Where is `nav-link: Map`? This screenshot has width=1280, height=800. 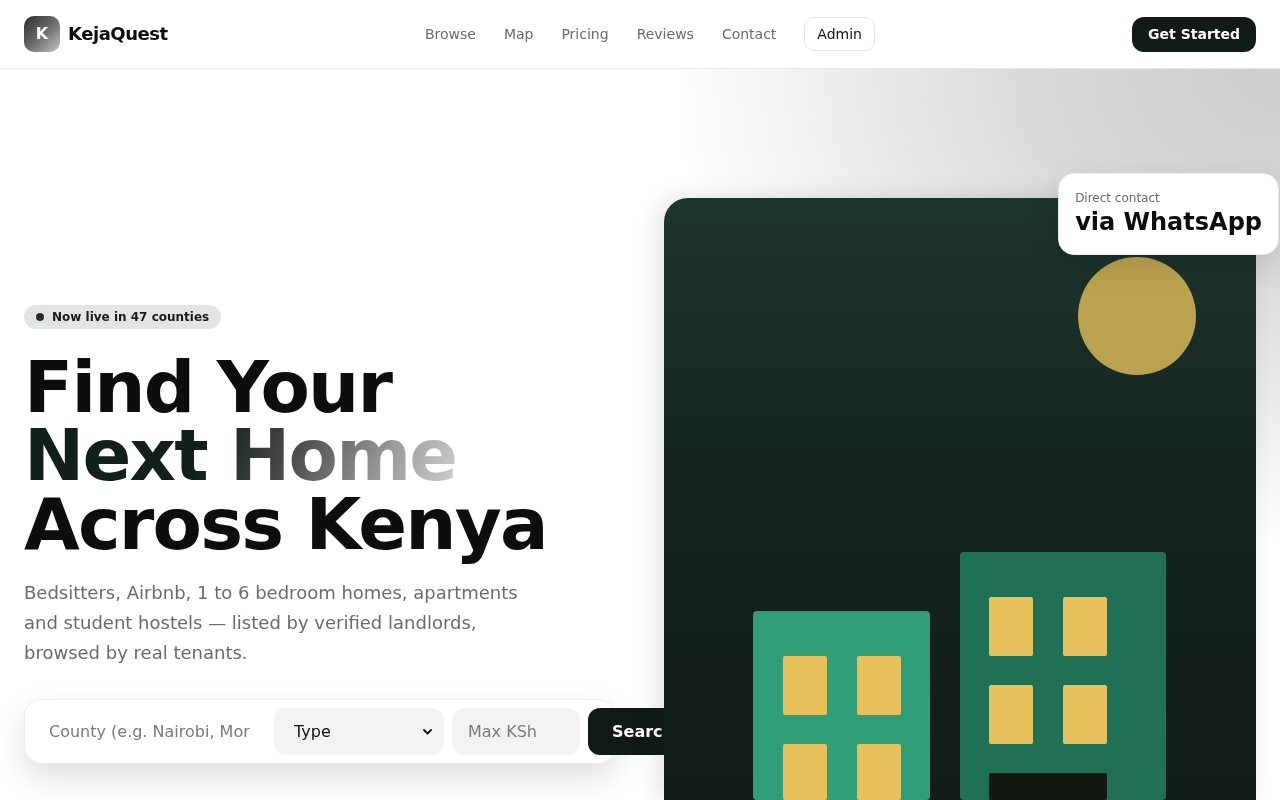
nav-link: Map is located at coordinates (518, 34).